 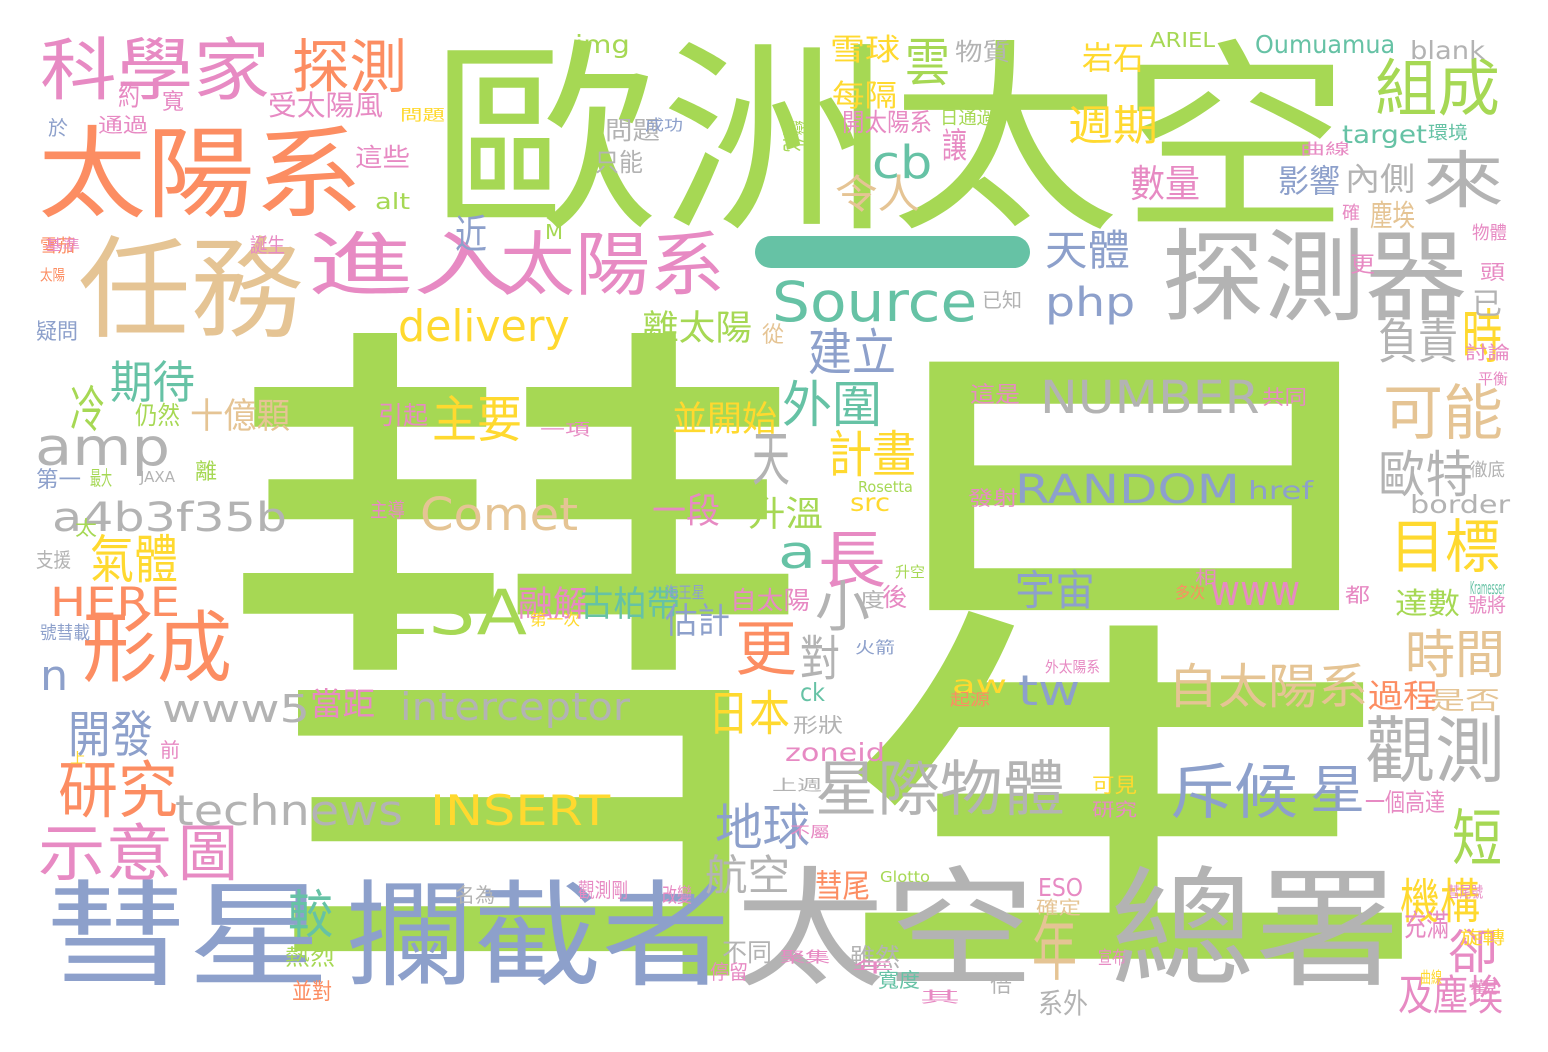 I want to click on cloud-word: 是否, so click(x=1465, y=700).